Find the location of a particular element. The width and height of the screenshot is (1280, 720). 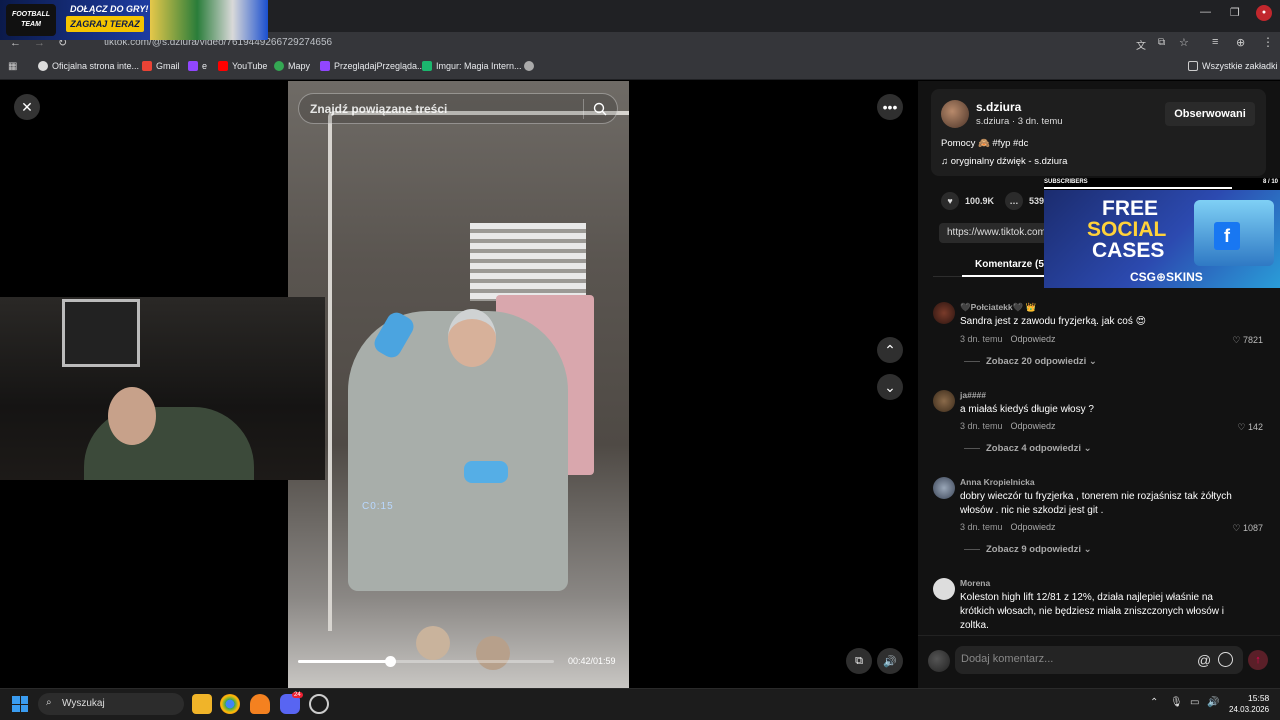

translate-icon: 文 is located at coordinates (1141, 44).